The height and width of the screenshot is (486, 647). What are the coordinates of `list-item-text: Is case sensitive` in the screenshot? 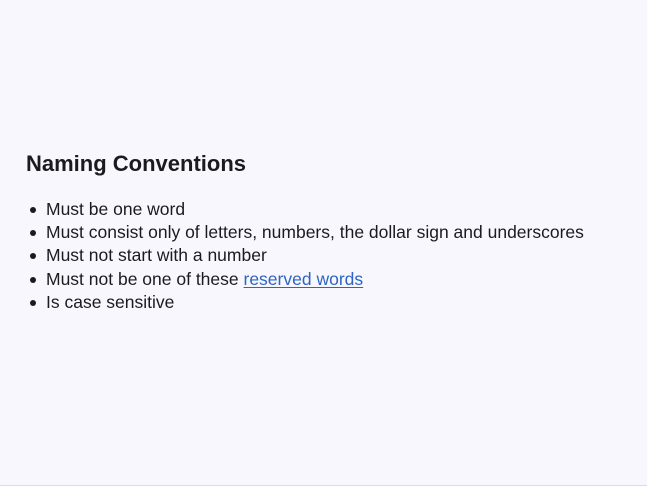 It's located at (110, 301).